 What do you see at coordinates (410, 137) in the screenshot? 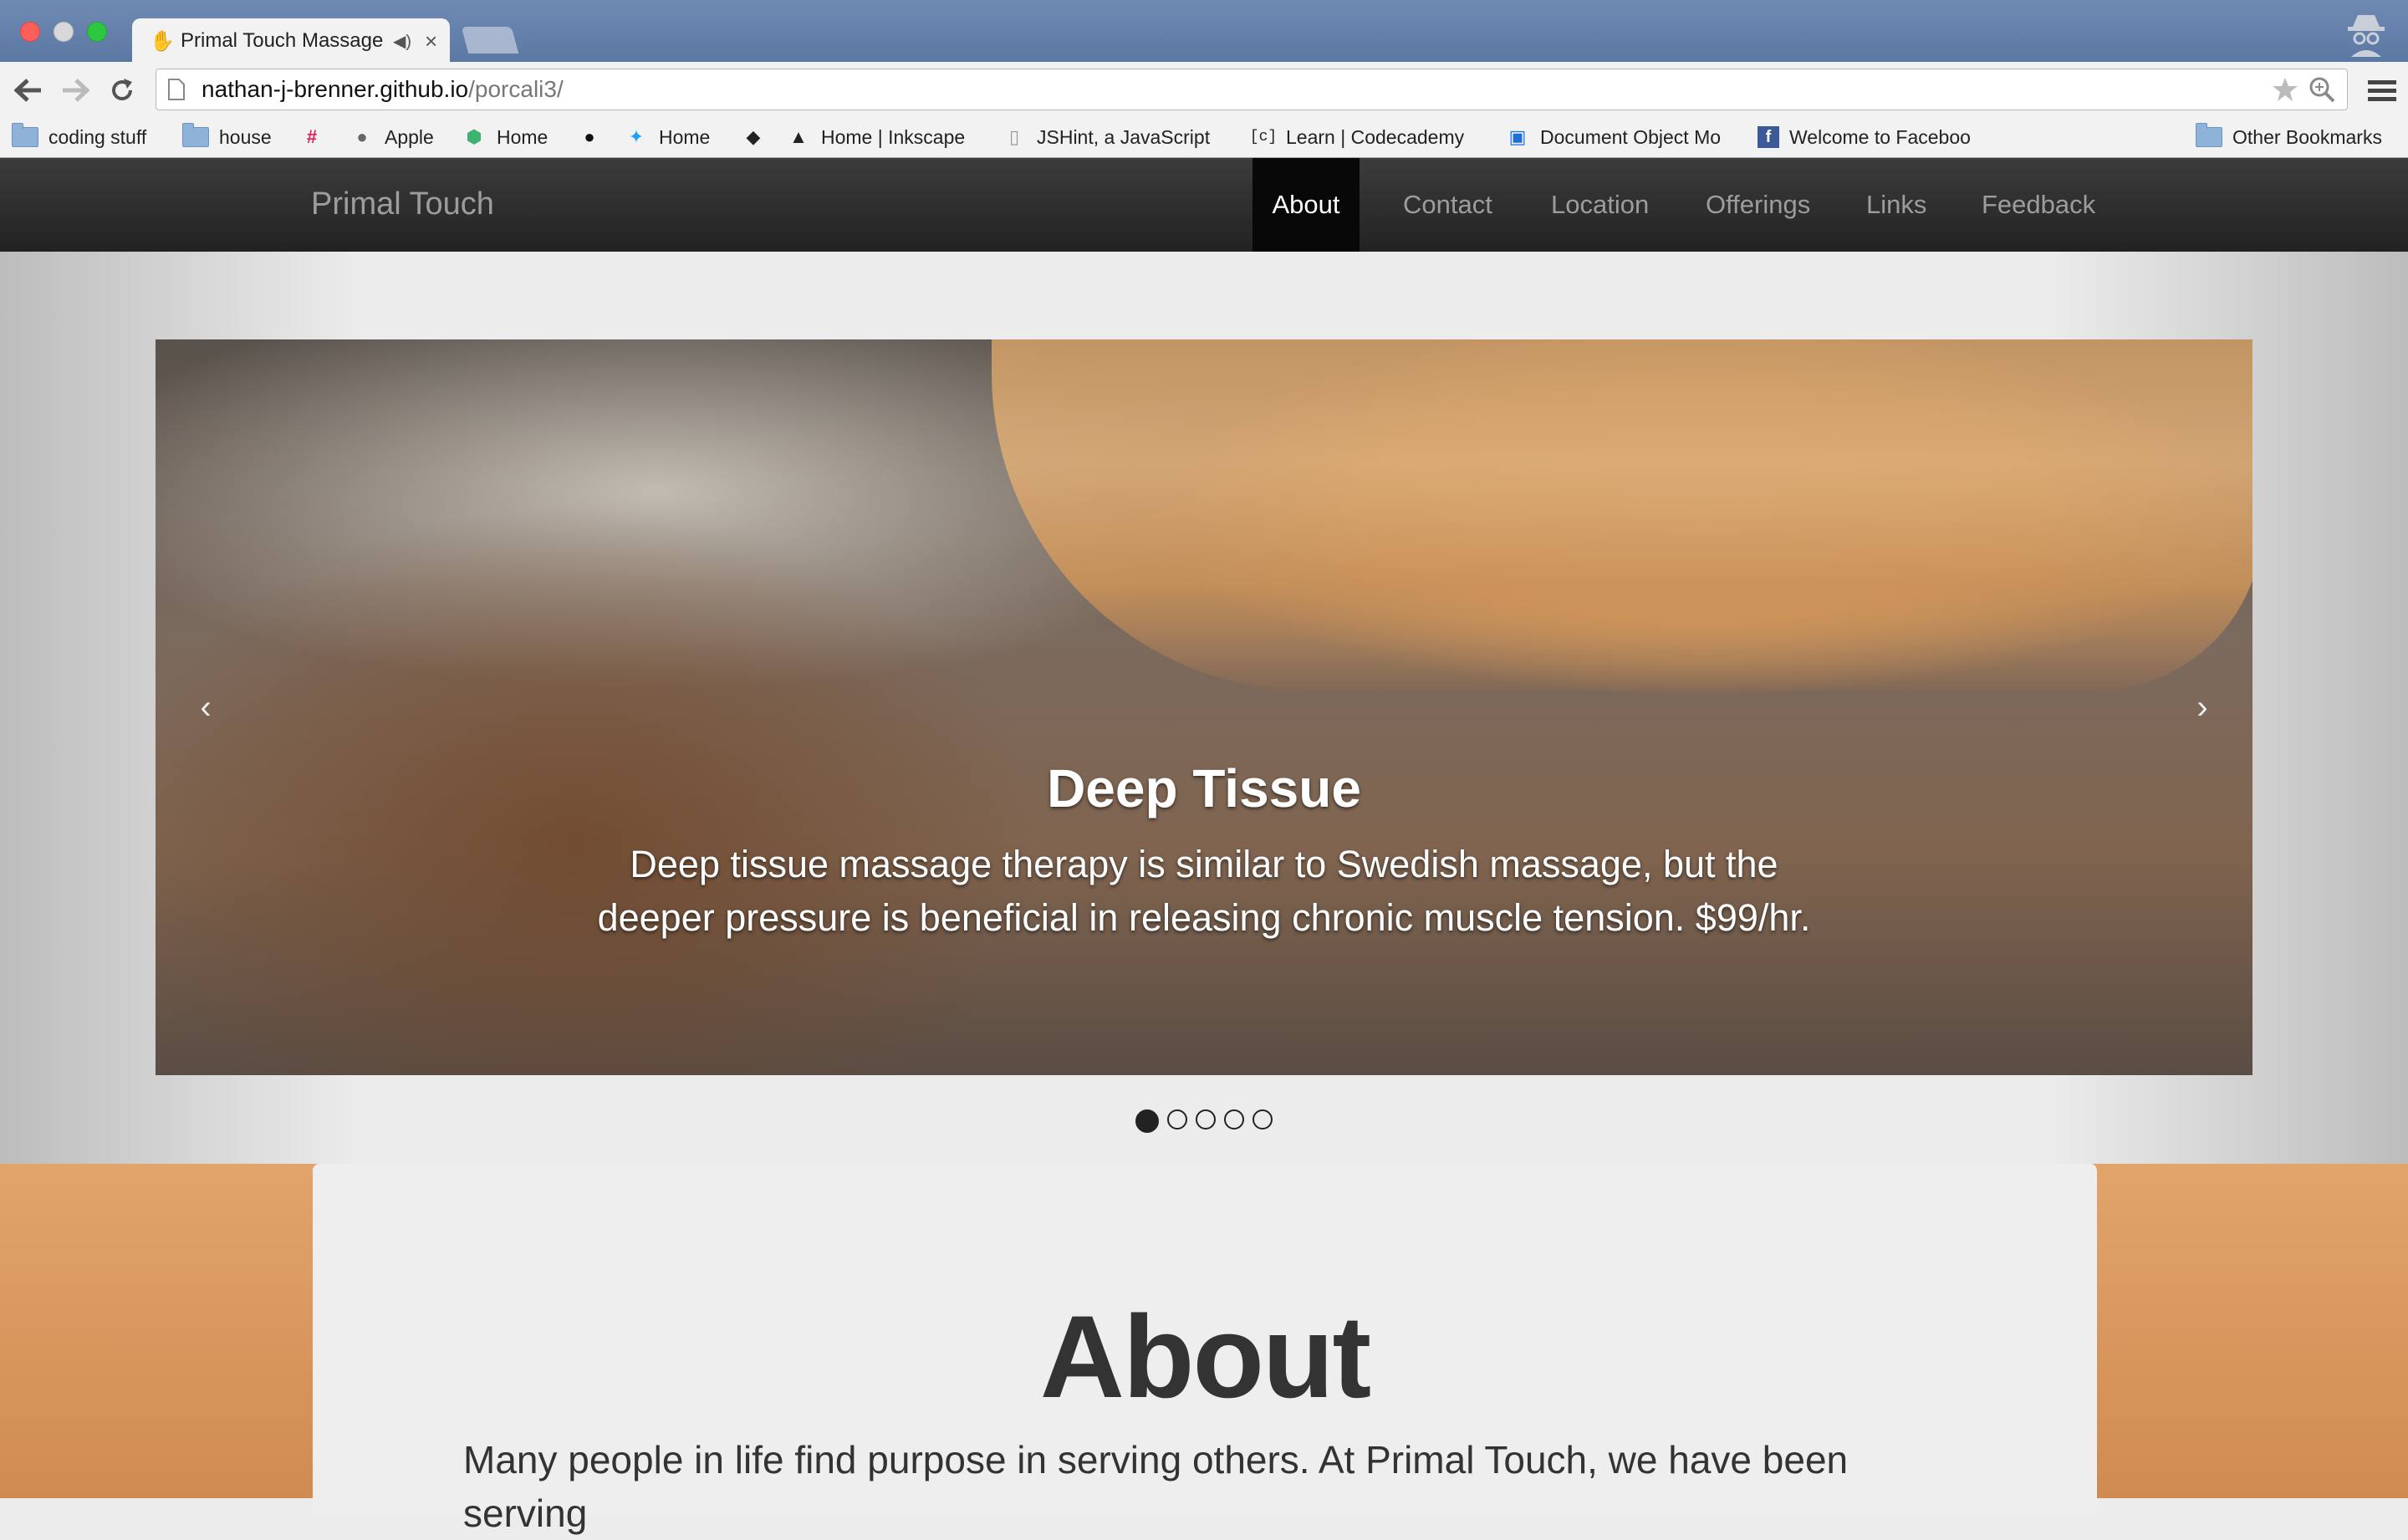
I see `bookmark-label: Apple` at bounding box center [410, 137].